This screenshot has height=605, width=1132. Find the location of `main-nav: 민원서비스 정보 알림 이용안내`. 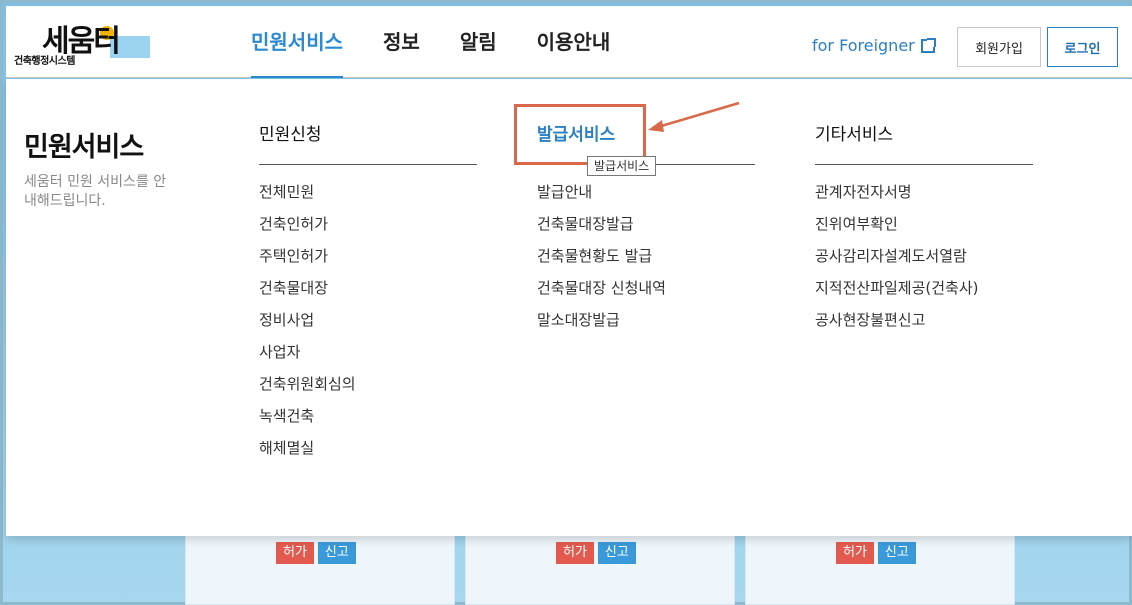

main-nav: 민원서비스 정보 알림 이용안내 is located at coordinates (450, 42).